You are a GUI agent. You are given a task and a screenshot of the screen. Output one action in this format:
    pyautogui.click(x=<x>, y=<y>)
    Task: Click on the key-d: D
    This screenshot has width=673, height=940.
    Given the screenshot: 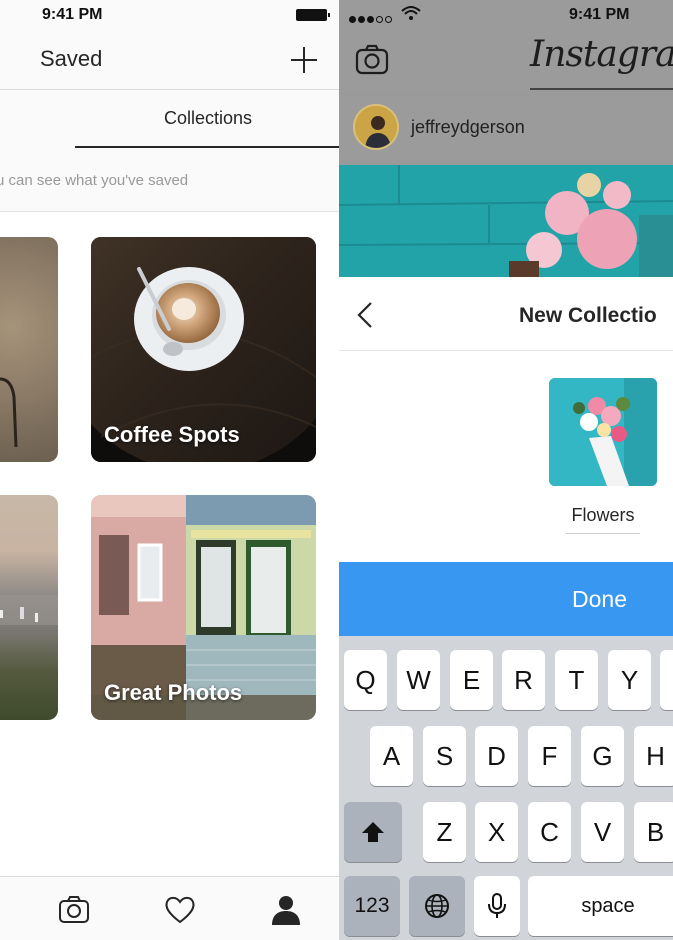 What is the action you would take?
    pyautogui.click(x=496, y=756)
    